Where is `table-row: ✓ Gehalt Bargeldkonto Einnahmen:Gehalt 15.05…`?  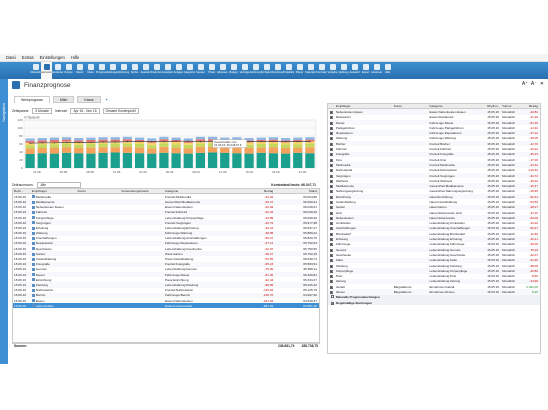
table-row: ✓ Gehalt Bargeldkonto Einnahmen:Gehalt 15.05… is located at coordinates (434, 286).